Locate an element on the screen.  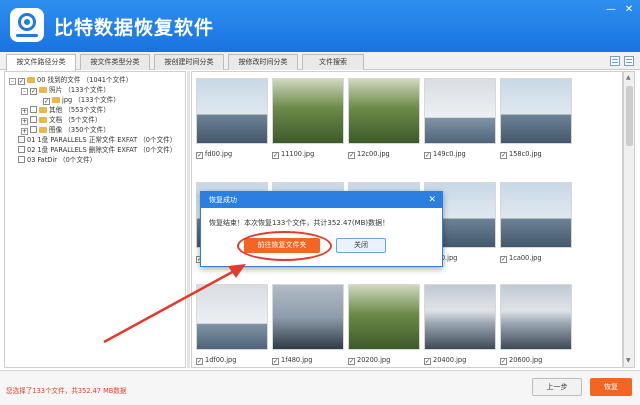
thumbnail-item: 12c00.jpg is located at coordinates (384, 117).